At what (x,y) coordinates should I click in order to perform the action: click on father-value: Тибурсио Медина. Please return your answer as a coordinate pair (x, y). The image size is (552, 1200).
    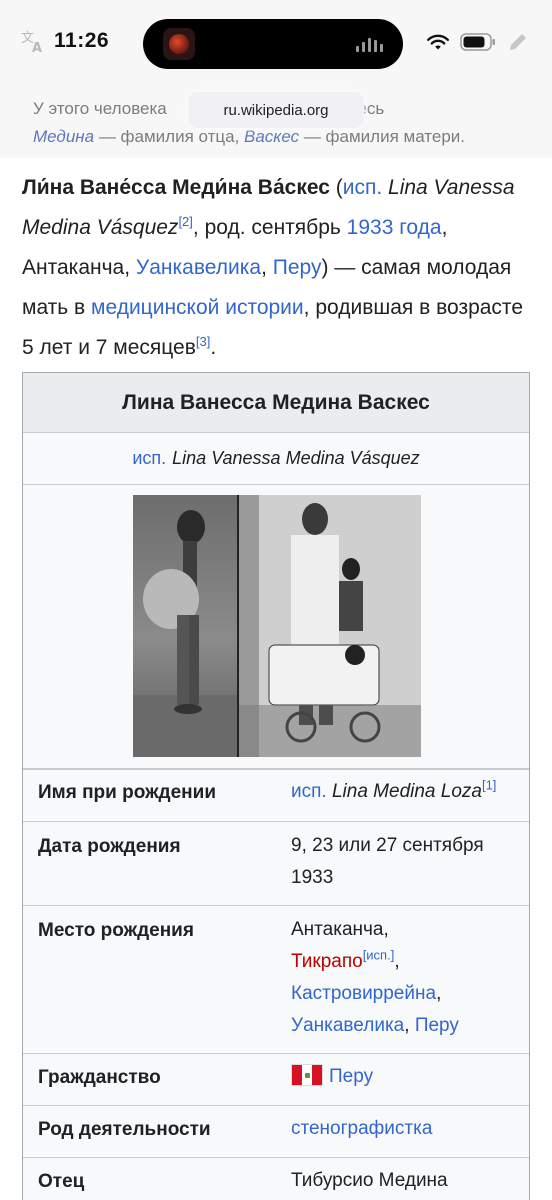
    Looking at the image, I should click on (369, 1180).